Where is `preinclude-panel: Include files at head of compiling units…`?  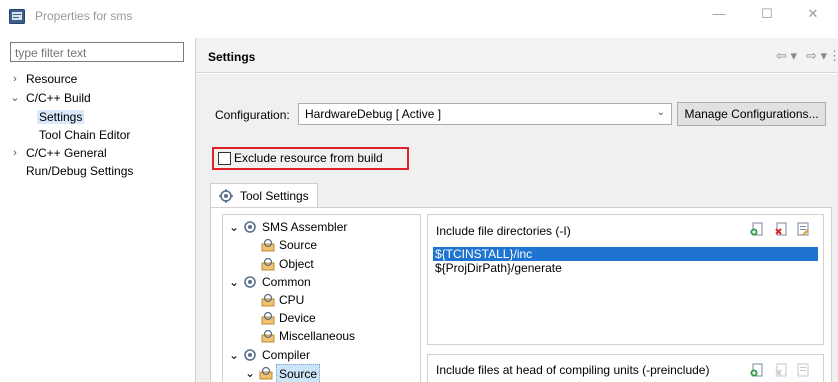
preinclude-panel: Include files at head of compiling units… is located at coordinates (625, 368).